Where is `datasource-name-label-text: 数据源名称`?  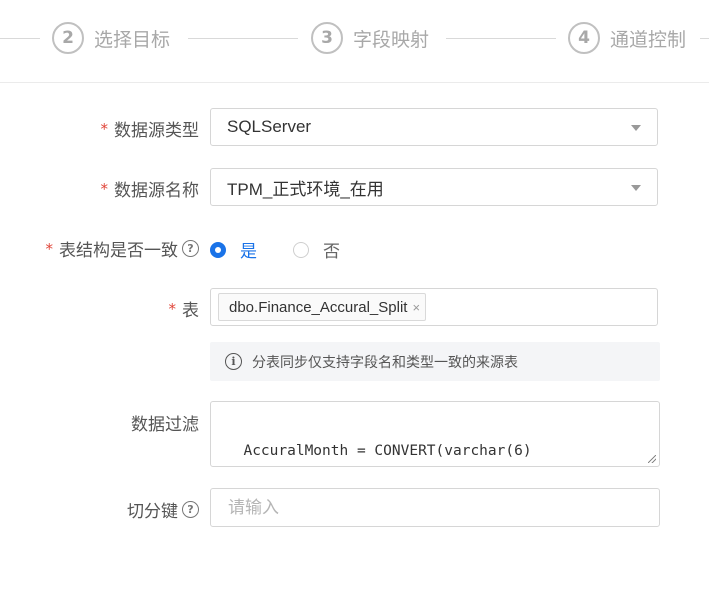 datasource-name-label-text: 数据源名称 is located at coordinates (156, 191).